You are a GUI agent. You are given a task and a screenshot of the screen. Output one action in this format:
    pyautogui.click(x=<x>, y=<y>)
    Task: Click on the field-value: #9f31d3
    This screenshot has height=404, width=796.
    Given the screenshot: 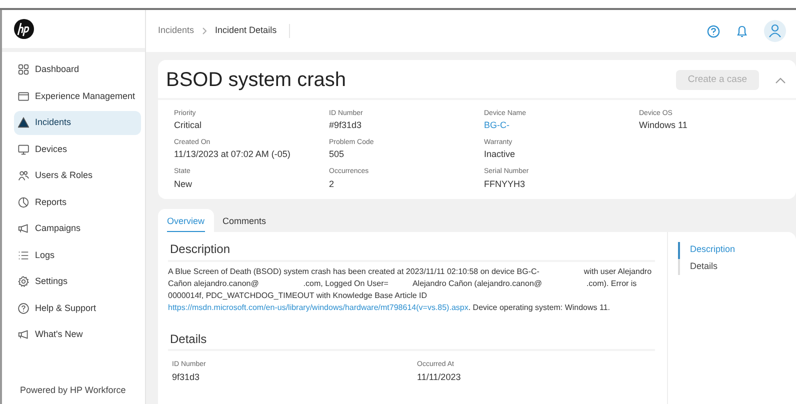 What is the action you would take?
    pyautogui.click(x=346, y=126)
    